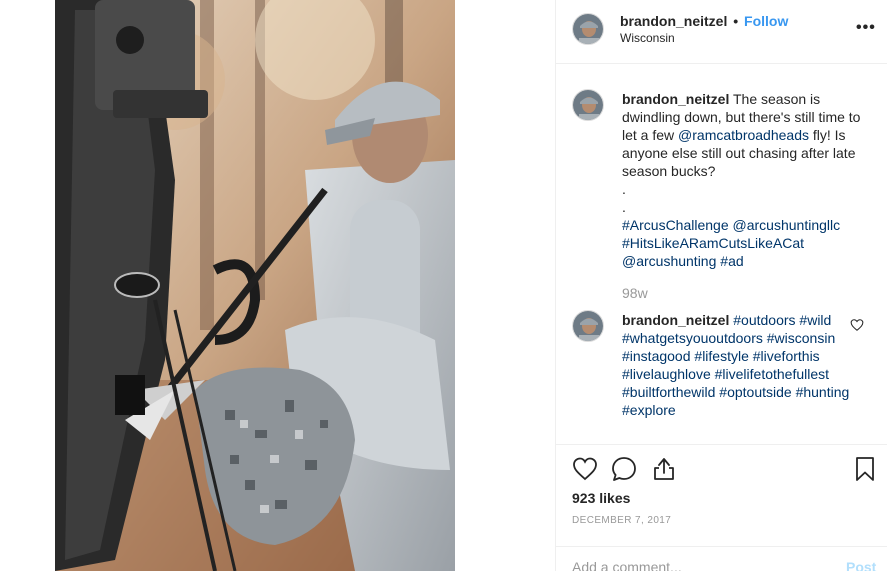  What do you see at coordinates (755, 392) in the screenshot?
I see `comment-hashtag: #optoutside` at bounding box center [755, 392].